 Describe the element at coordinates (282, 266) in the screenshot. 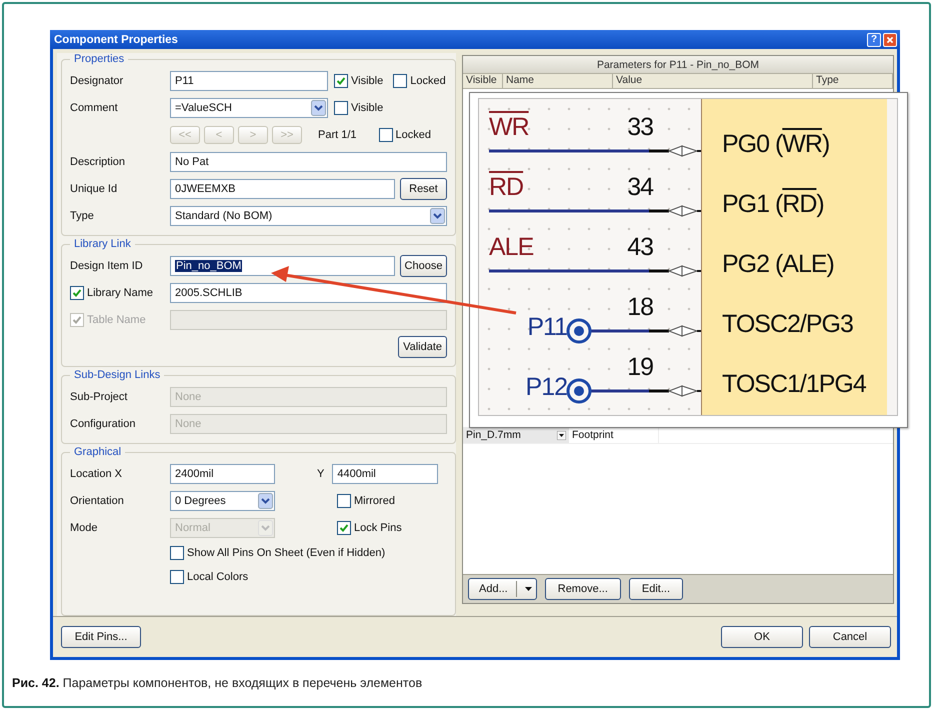

I see `text-field: Pin_no_BOM` at that location.